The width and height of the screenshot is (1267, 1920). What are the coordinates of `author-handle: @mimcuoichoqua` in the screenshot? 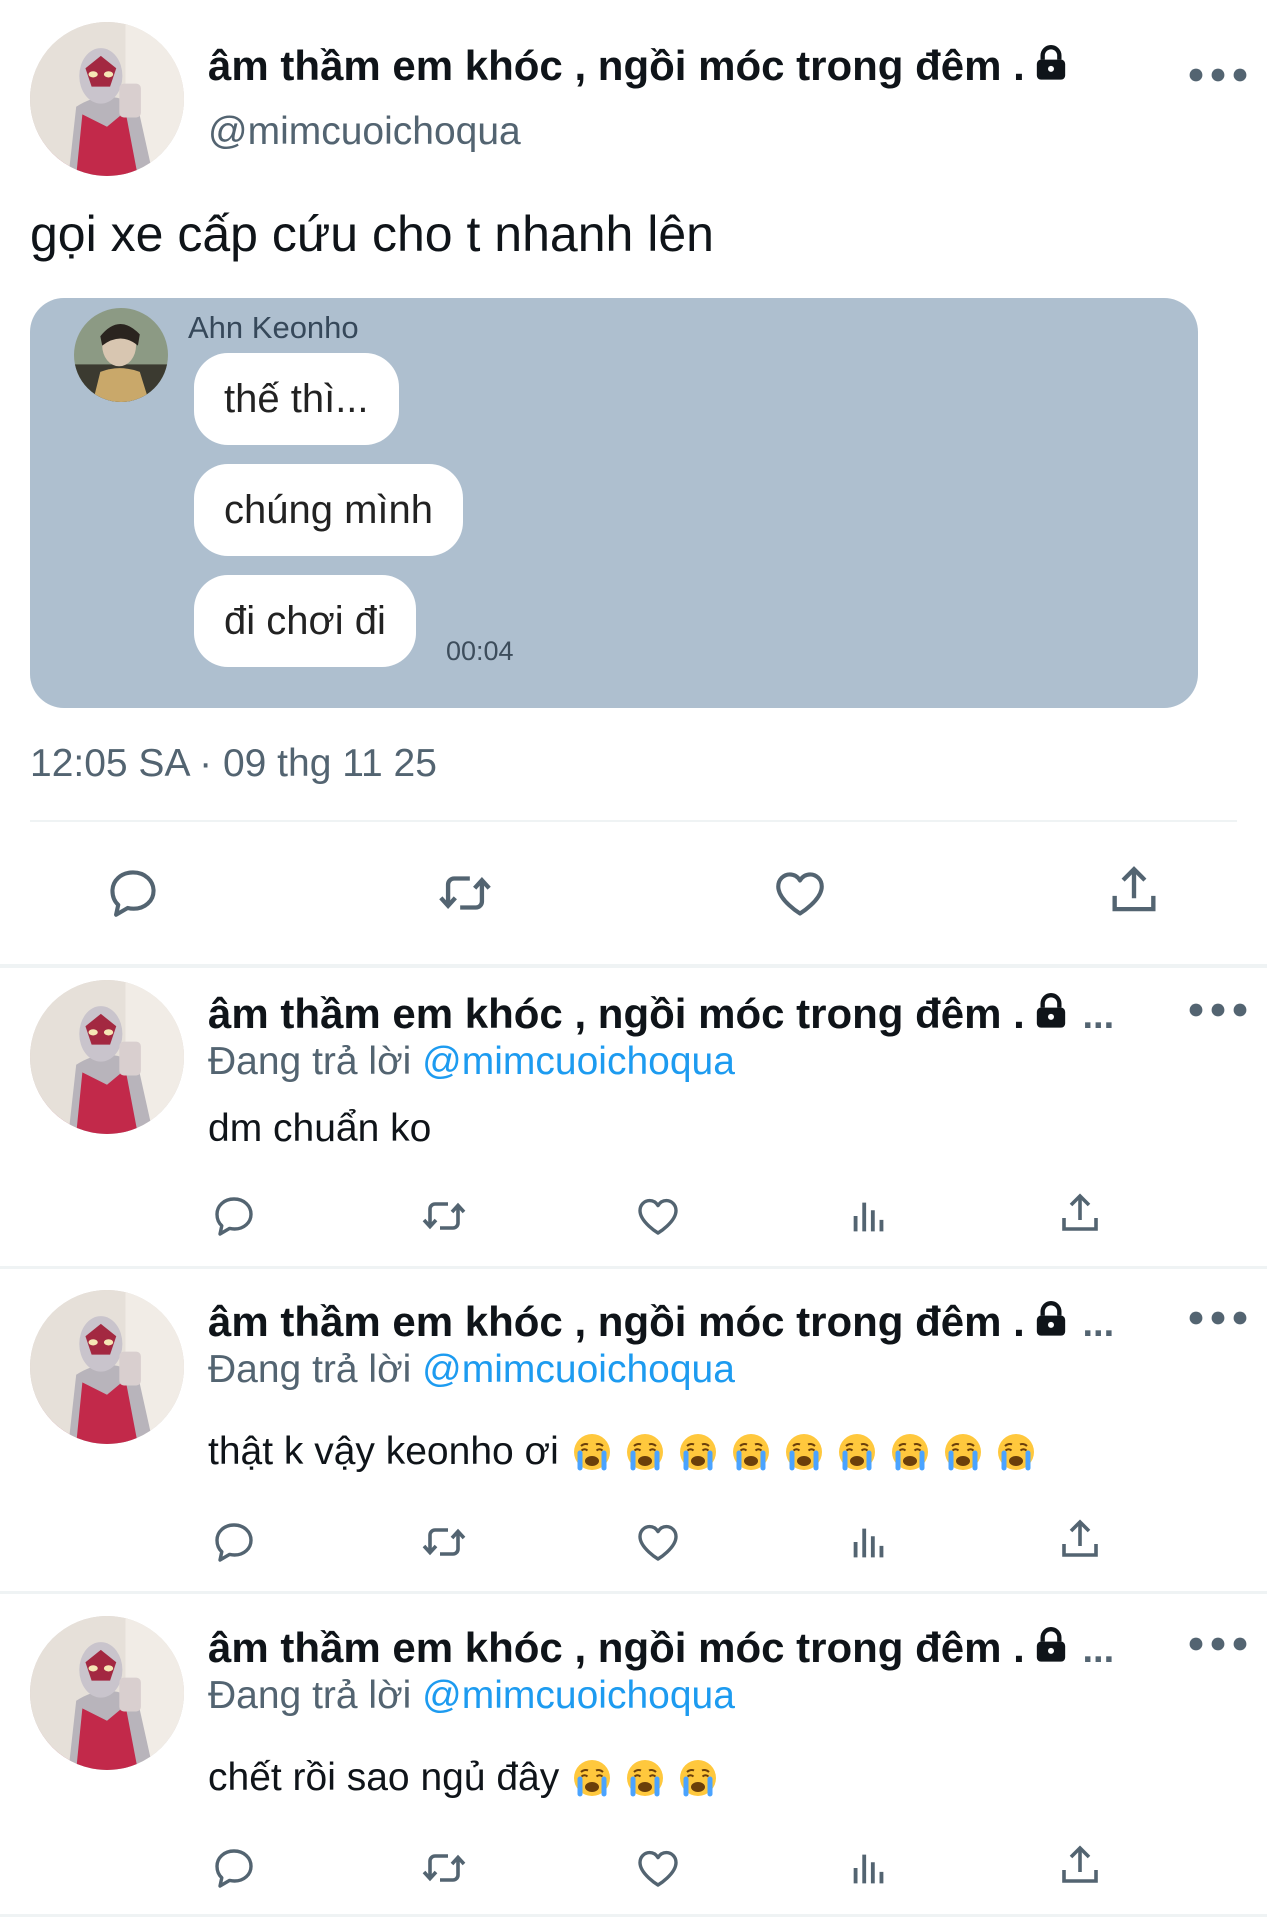 It's located at (364, 132).